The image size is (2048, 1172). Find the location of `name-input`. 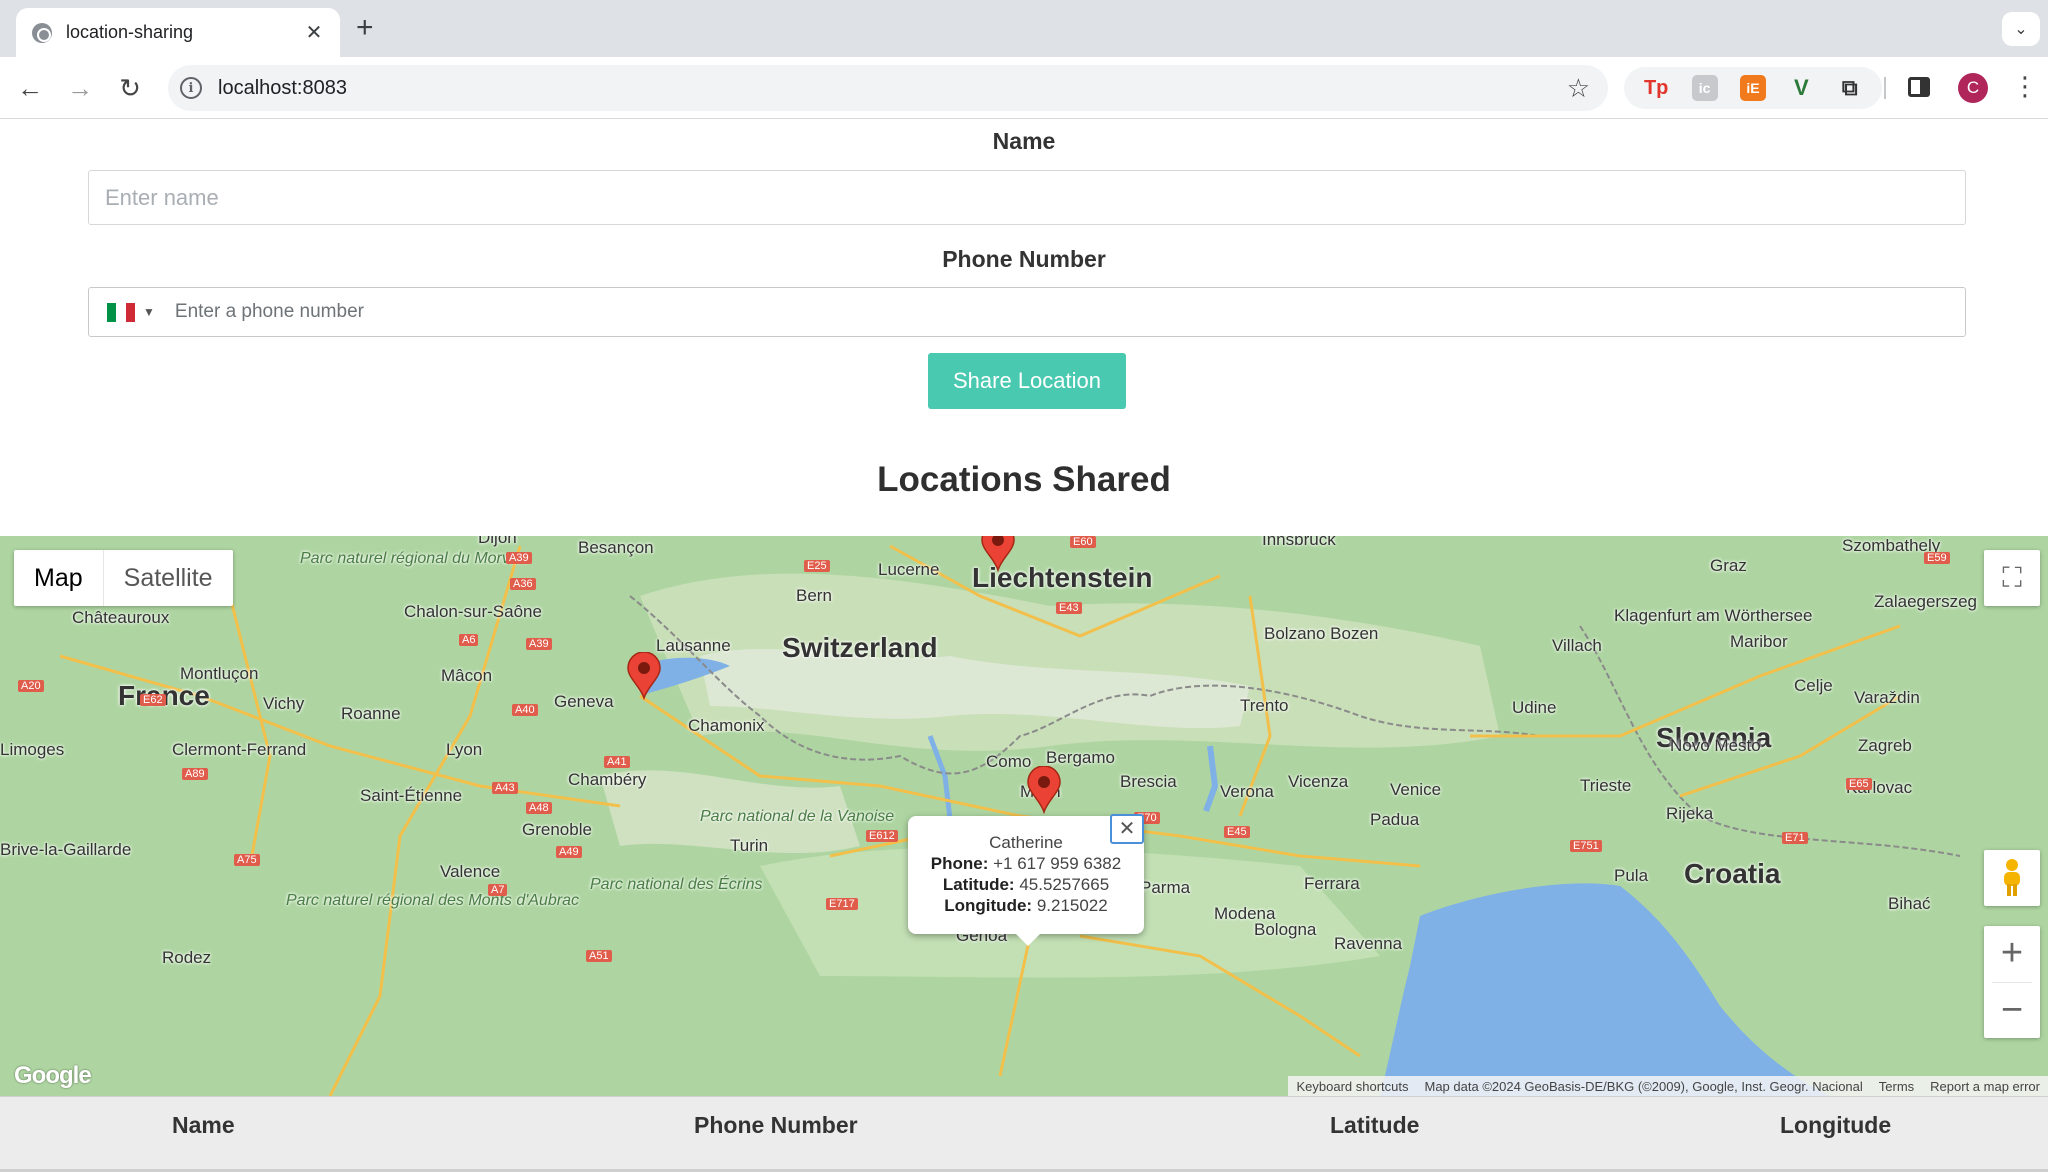

name-input is located at coordinates (1027, 197).